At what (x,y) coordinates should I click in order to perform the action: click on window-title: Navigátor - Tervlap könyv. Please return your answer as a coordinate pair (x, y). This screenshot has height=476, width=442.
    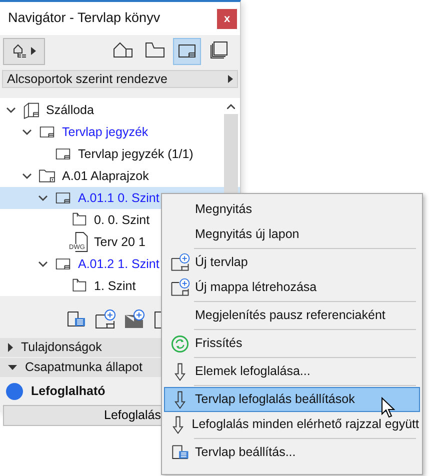
    Looking at the image, I should click on (84, 18).